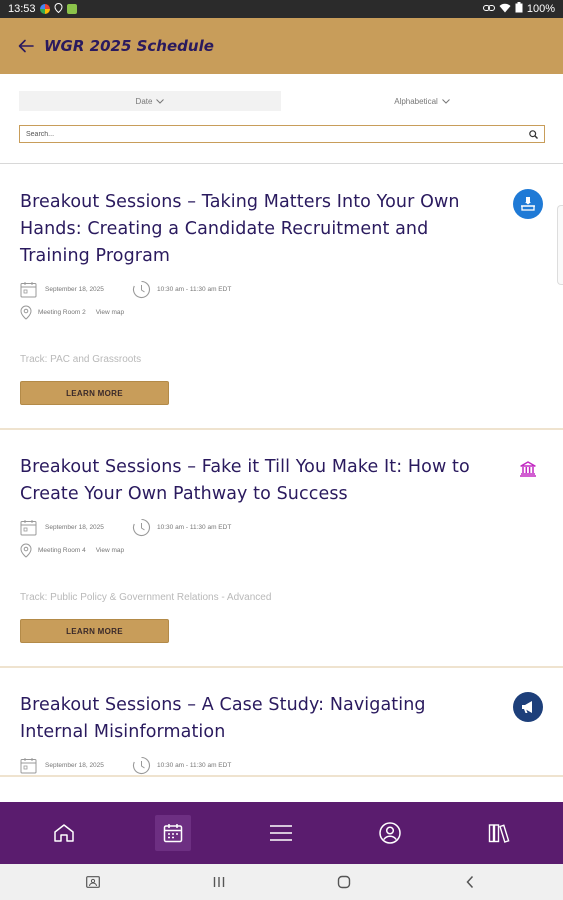 The width and height of the screenshot is (563, 900). Describe the element at coordinates (416, 101) in the screenshot. I see `sort-alpha-label: Alphabetical` at that location.